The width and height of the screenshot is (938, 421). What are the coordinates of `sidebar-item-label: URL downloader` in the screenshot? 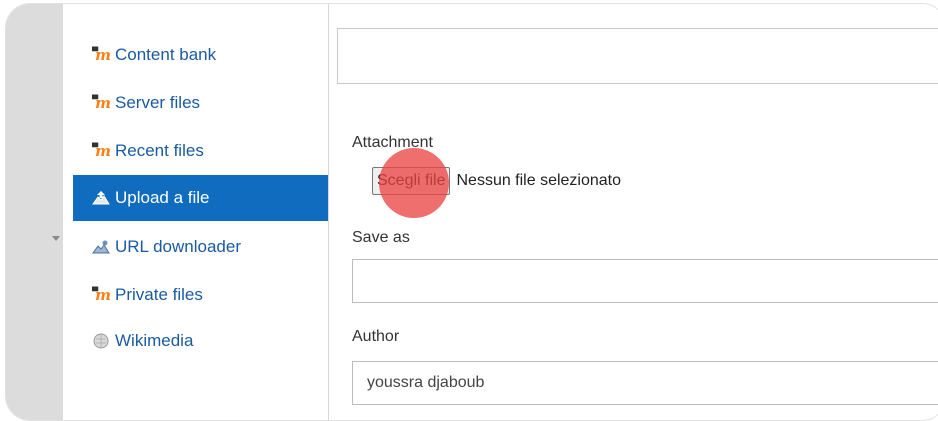 It's located at (178, 246).